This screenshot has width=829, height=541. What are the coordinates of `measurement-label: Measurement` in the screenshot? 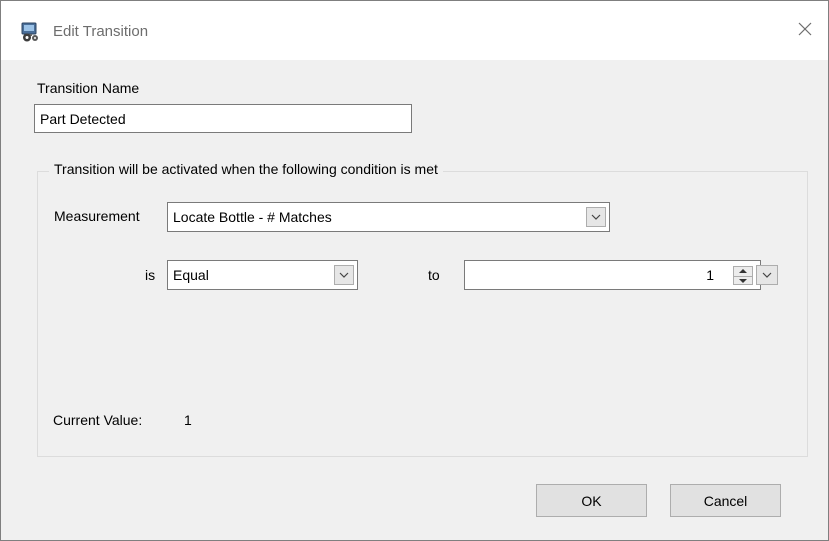 It's located at (97, 216).